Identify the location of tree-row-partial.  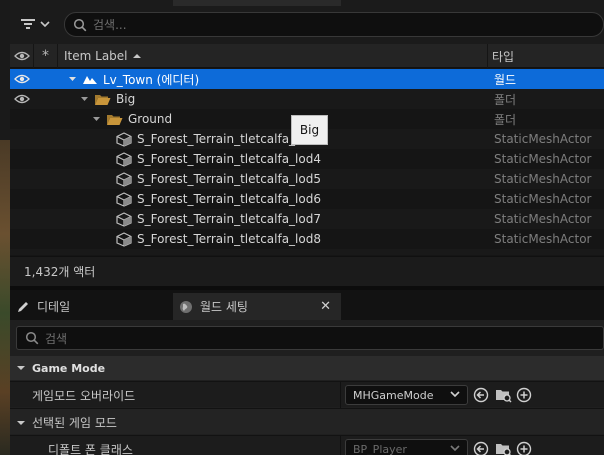
(307, 252).